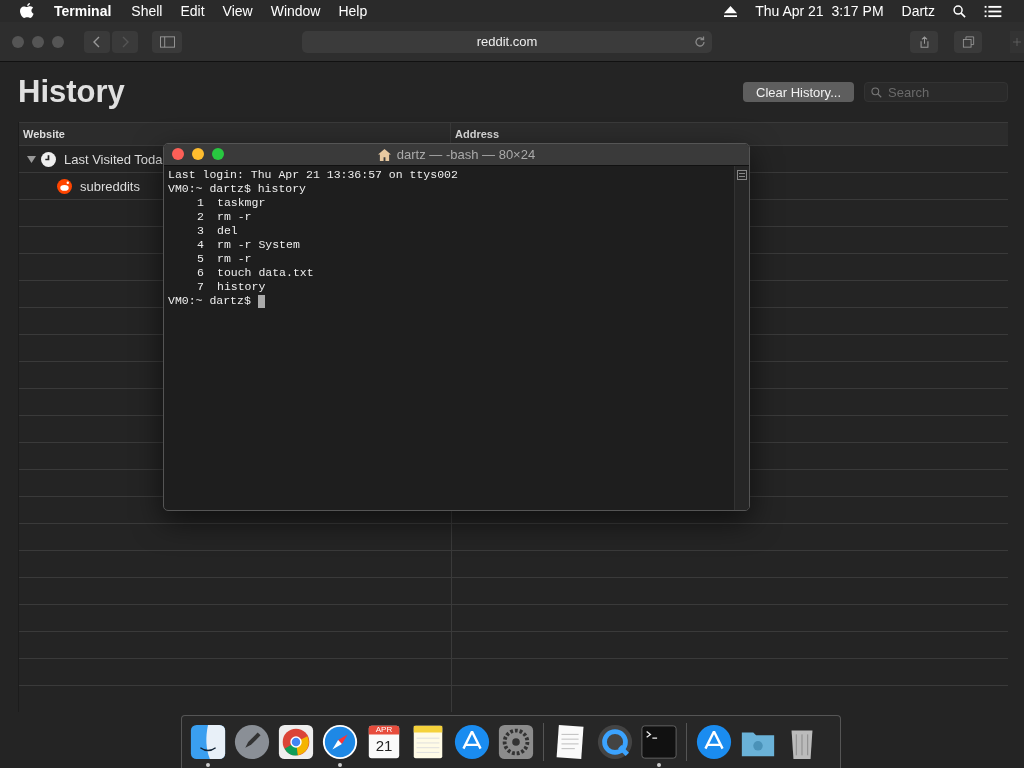 The width and height of the screenshot is (1024, 768). I want to click on clock-icon, so click(48, 159).